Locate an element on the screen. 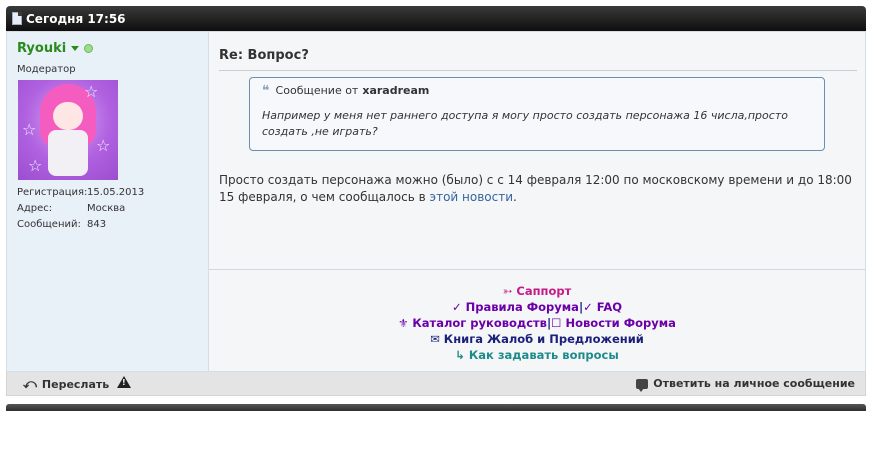 The width and height of the screenshot is (885, 471). username-row: Ryouki is located at coordinates (55, 48).